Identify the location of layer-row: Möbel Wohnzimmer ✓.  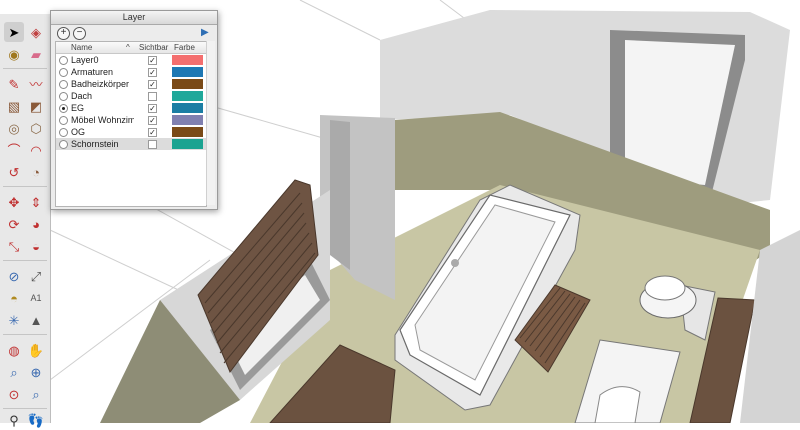
(131, 120).